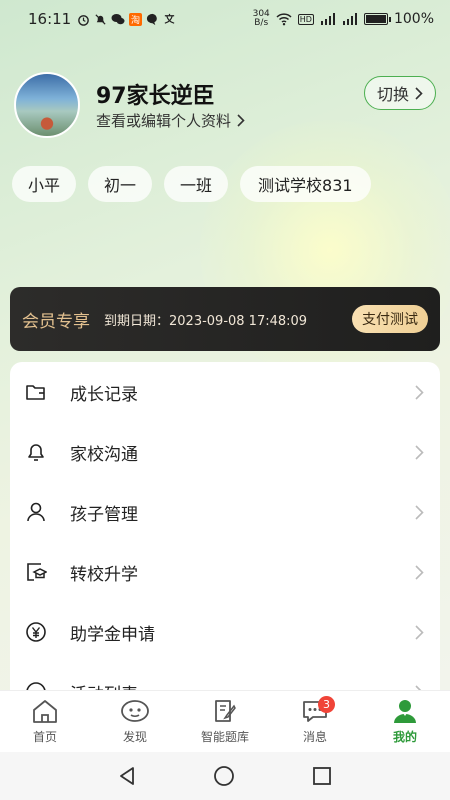 This screenshot has height=800, width=450. Describe the element at coordinates (104, 394) in the screenshot. I see `menu-label: 成长记录` at that location.